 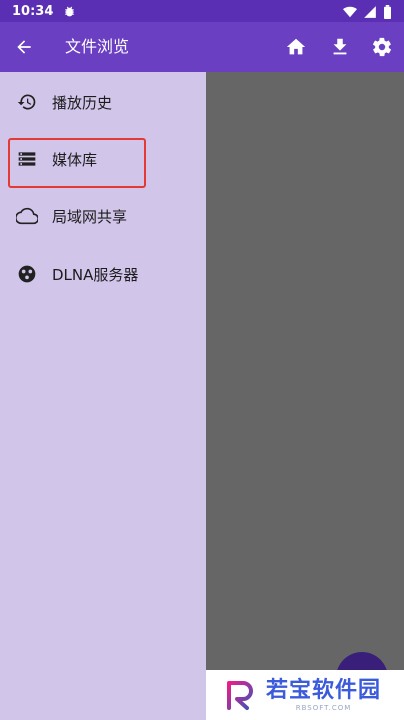 What do you see at coordinates (323, 708) in the screenshot?
I see `watermark-subtext: RBSOFT.COM` at bounding box center [323, 708].